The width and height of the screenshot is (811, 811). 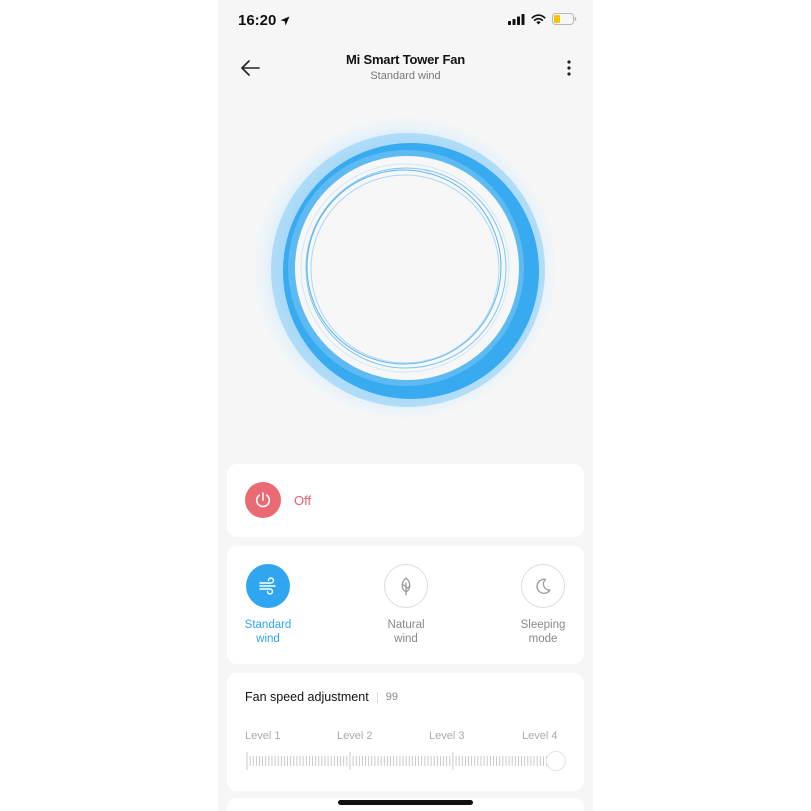 I want to click on power-button, so click(x=263, y=500).